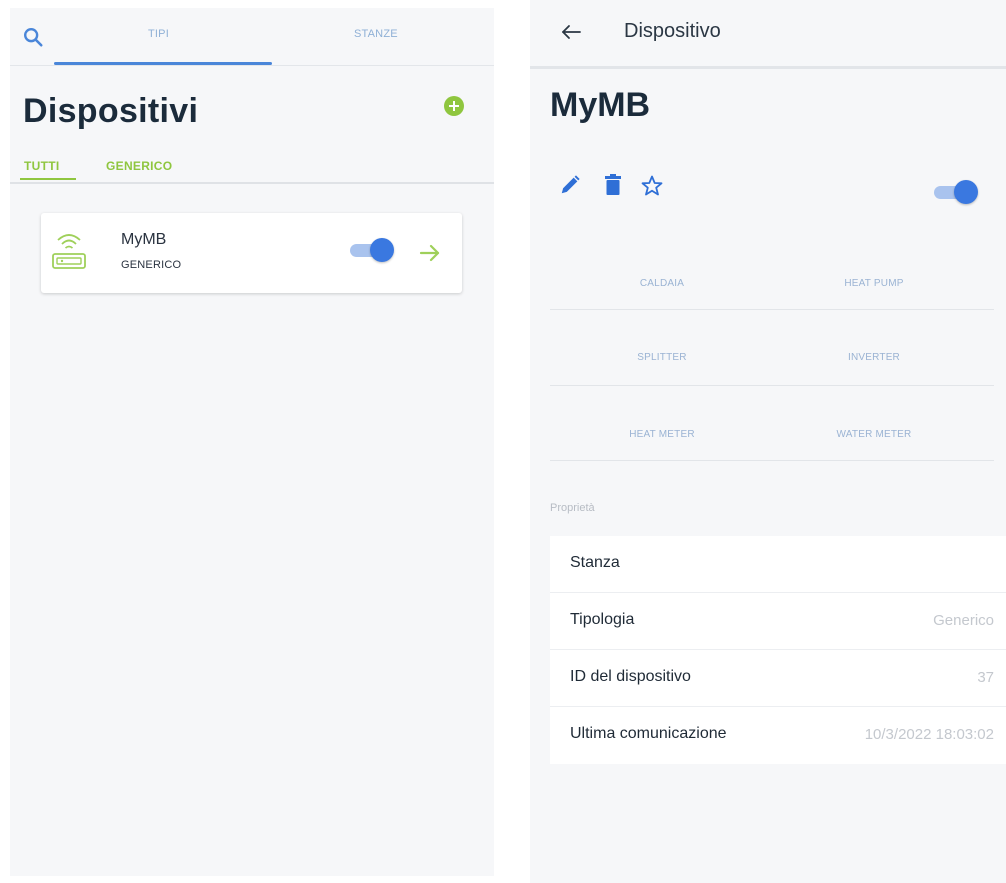 This screenshot has width=1006, height=883. I want to click on active-filter-indicator, so click(48, 179).